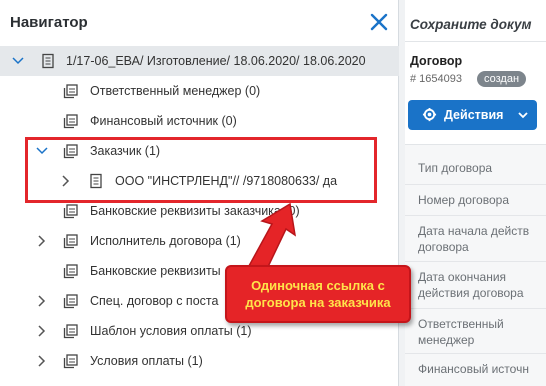  I want to click on highlight-box, so click(201, 170).